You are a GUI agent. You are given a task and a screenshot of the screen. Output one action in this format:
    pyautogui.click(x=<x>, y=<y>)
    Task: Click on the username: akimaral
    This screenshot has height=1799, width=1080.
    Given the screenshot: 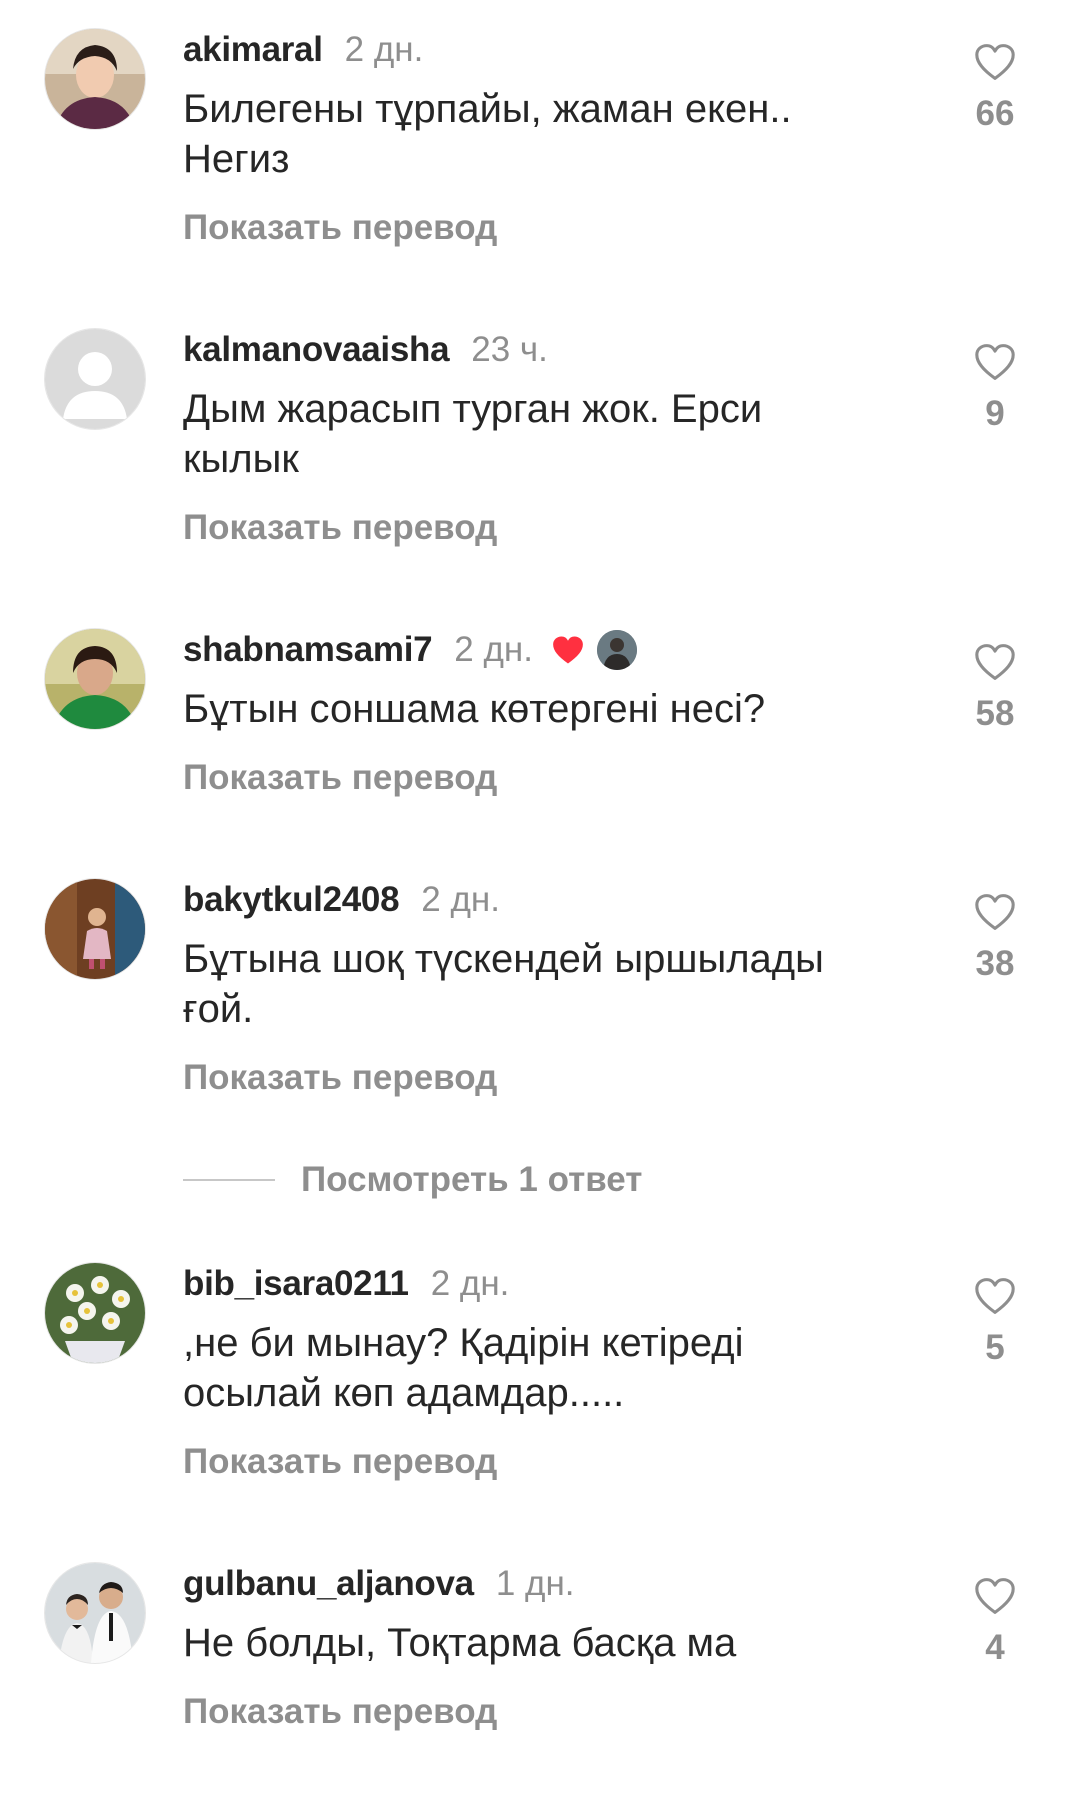 What is the action you would take?
    pyautogui.click(x=253, y=50)
    